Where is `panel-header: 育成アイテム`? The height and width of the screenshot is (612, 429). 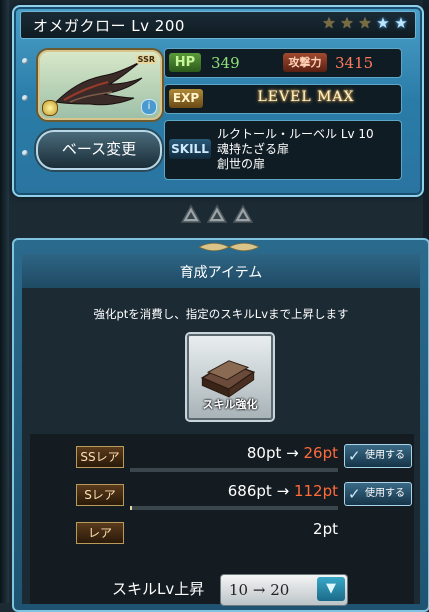
panel-header: 育成アイテム is located at coordinates (221, 271).